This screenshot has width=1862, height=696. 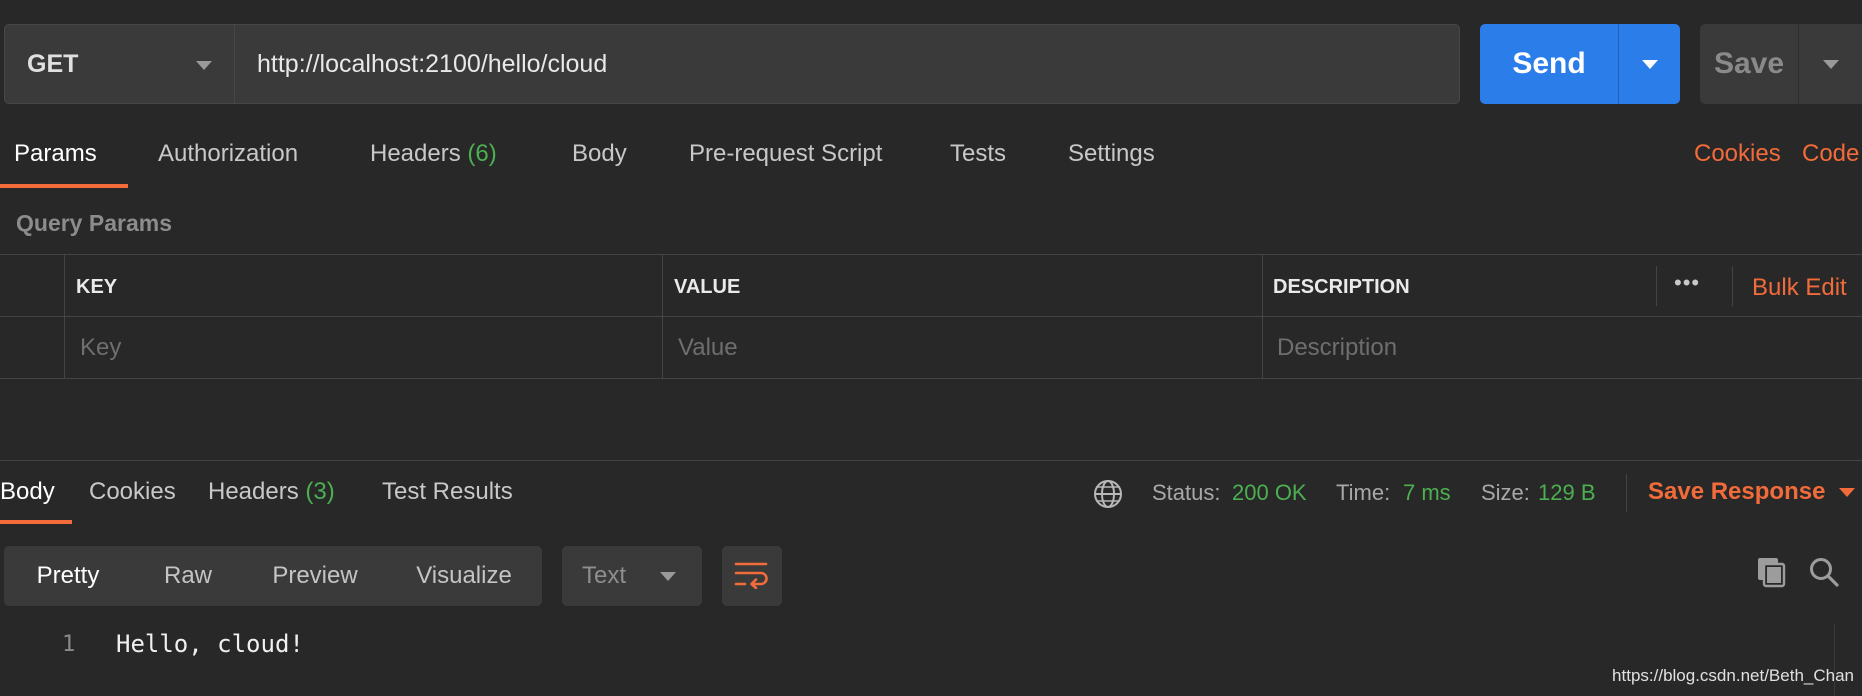 I want to click on response-headers-label: Headers, so click(x=253, y=491).